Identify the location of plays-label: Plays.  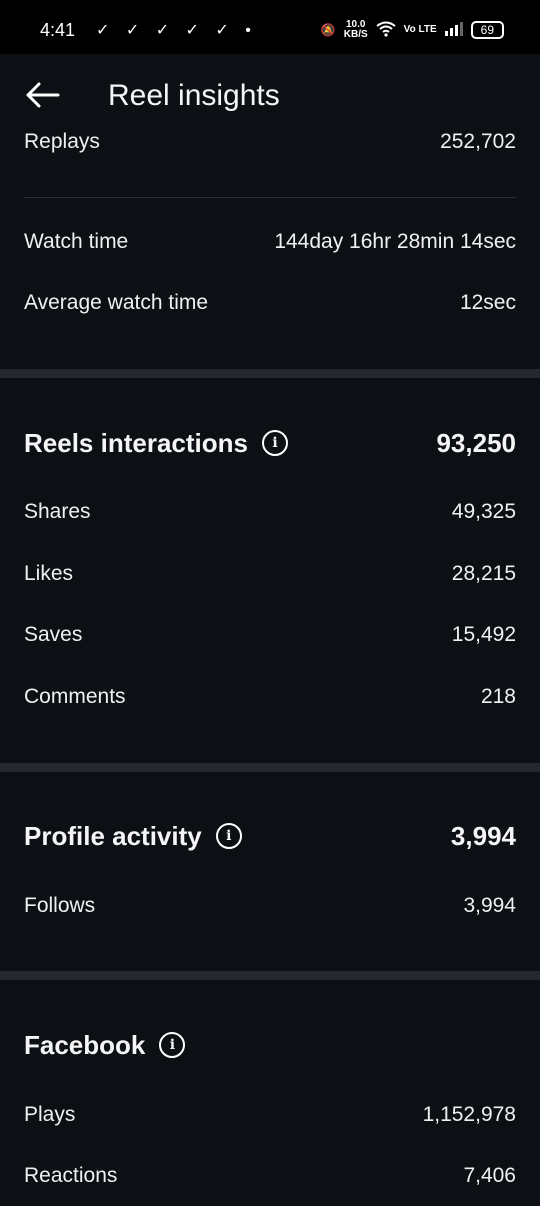
(50, 1114).